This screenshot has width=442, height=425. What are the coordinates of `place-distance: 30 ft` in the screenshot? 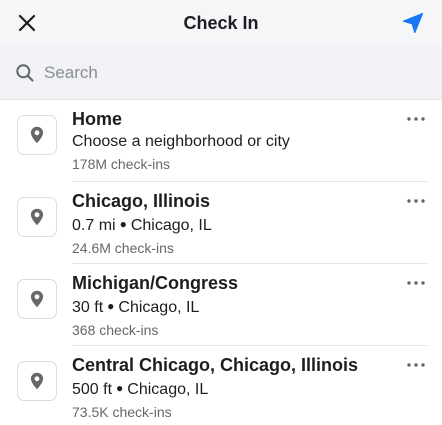 It's located at (88, 307).